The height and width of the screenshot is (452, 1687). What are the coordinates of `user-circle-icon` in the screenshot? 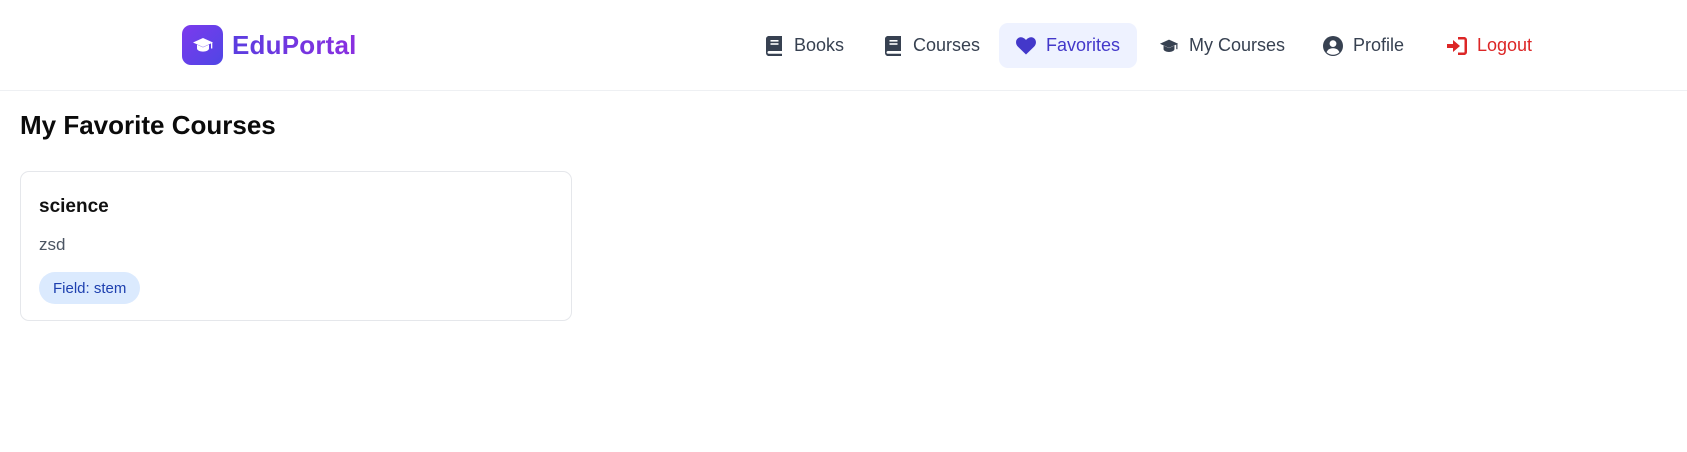 It's located at (1333, 45).